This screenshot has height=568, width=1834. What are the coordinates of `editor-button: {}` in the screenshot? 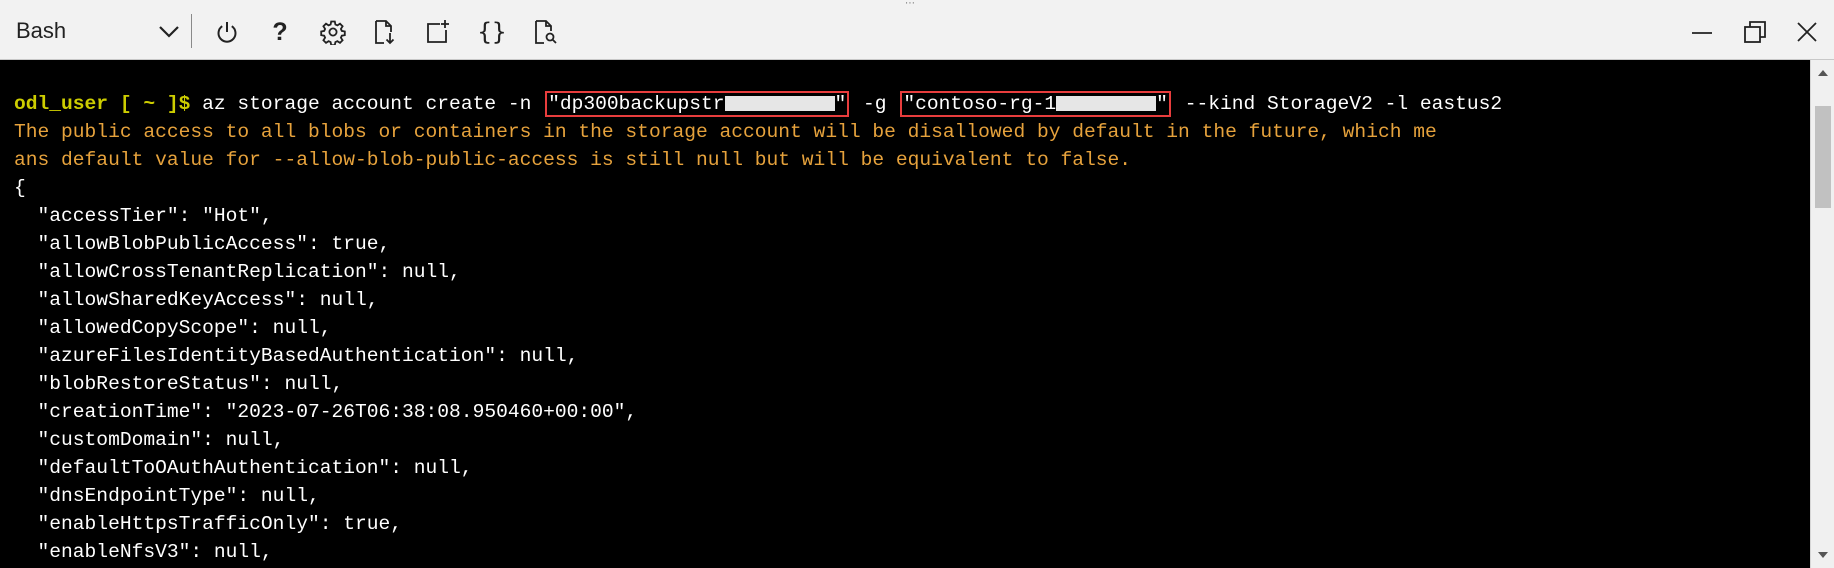 It's located at (492, 32).